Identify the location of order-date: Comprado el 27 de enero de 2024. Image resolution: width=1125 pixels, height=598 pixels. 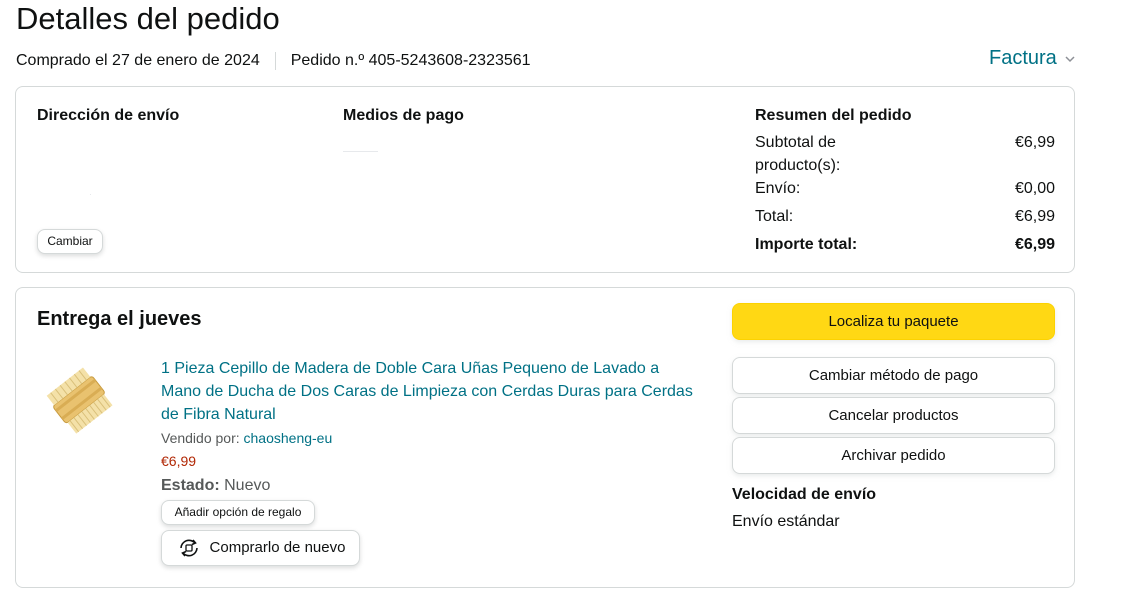
(138, 60).